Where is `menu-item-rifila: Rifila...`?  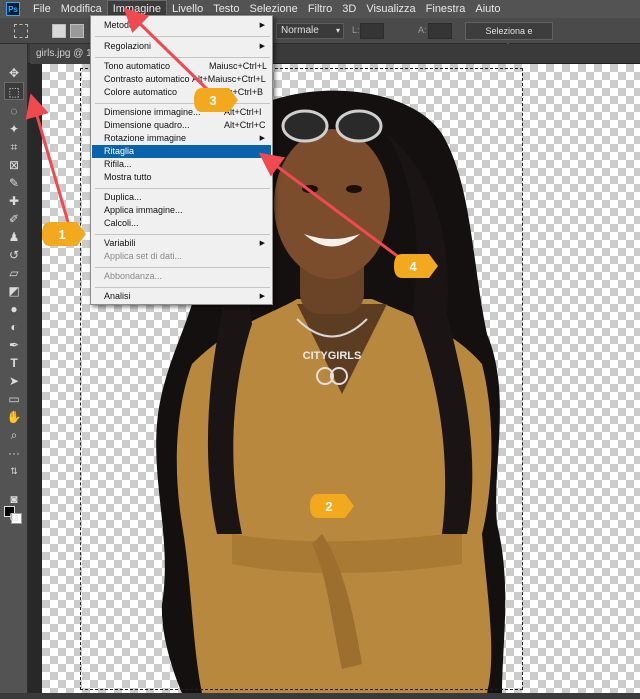
menu-item-rifila: Rifila... is located at coordinates (181, 164).